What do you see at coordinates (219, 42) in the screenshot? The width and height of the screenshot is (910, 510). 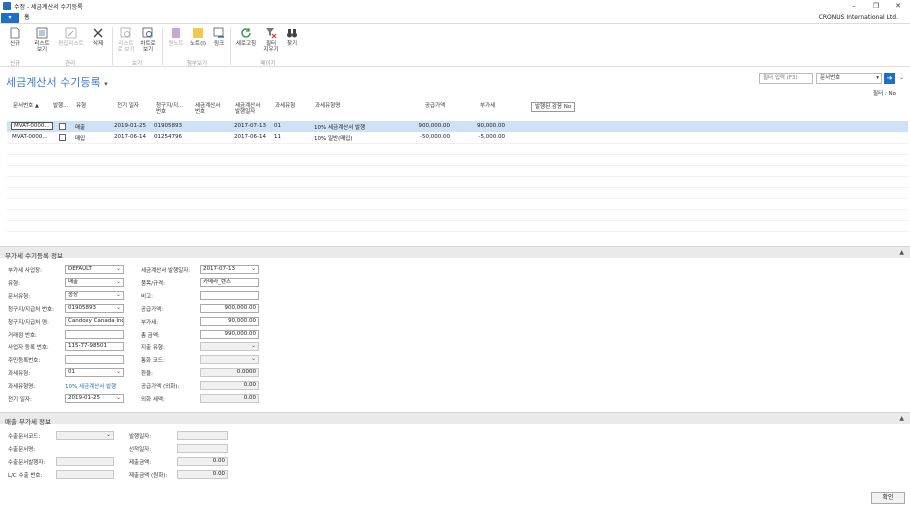 I see `links-button: 링크` at bounding box center [219, 42].